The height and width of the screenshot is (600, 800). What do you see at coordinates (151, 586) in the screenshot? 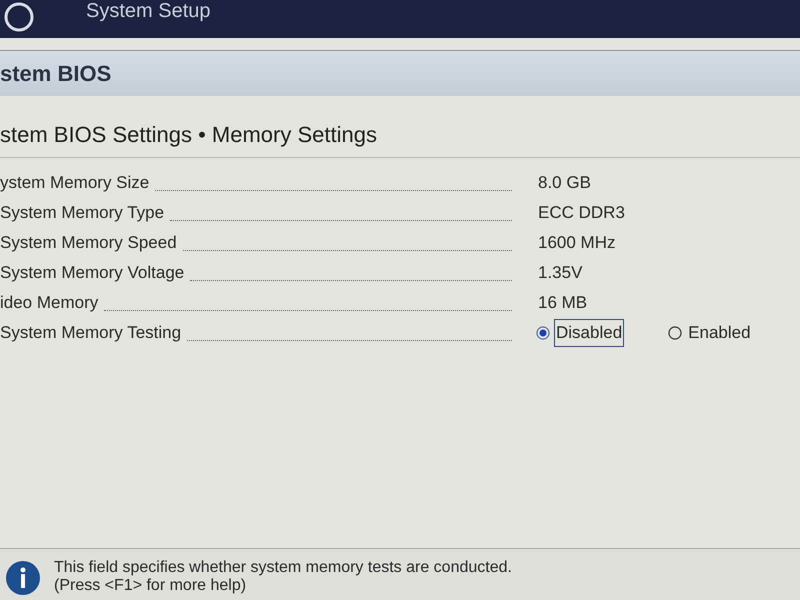
I see `help-text: (Press <F1> for more help)` at bounding box center [151, 586].